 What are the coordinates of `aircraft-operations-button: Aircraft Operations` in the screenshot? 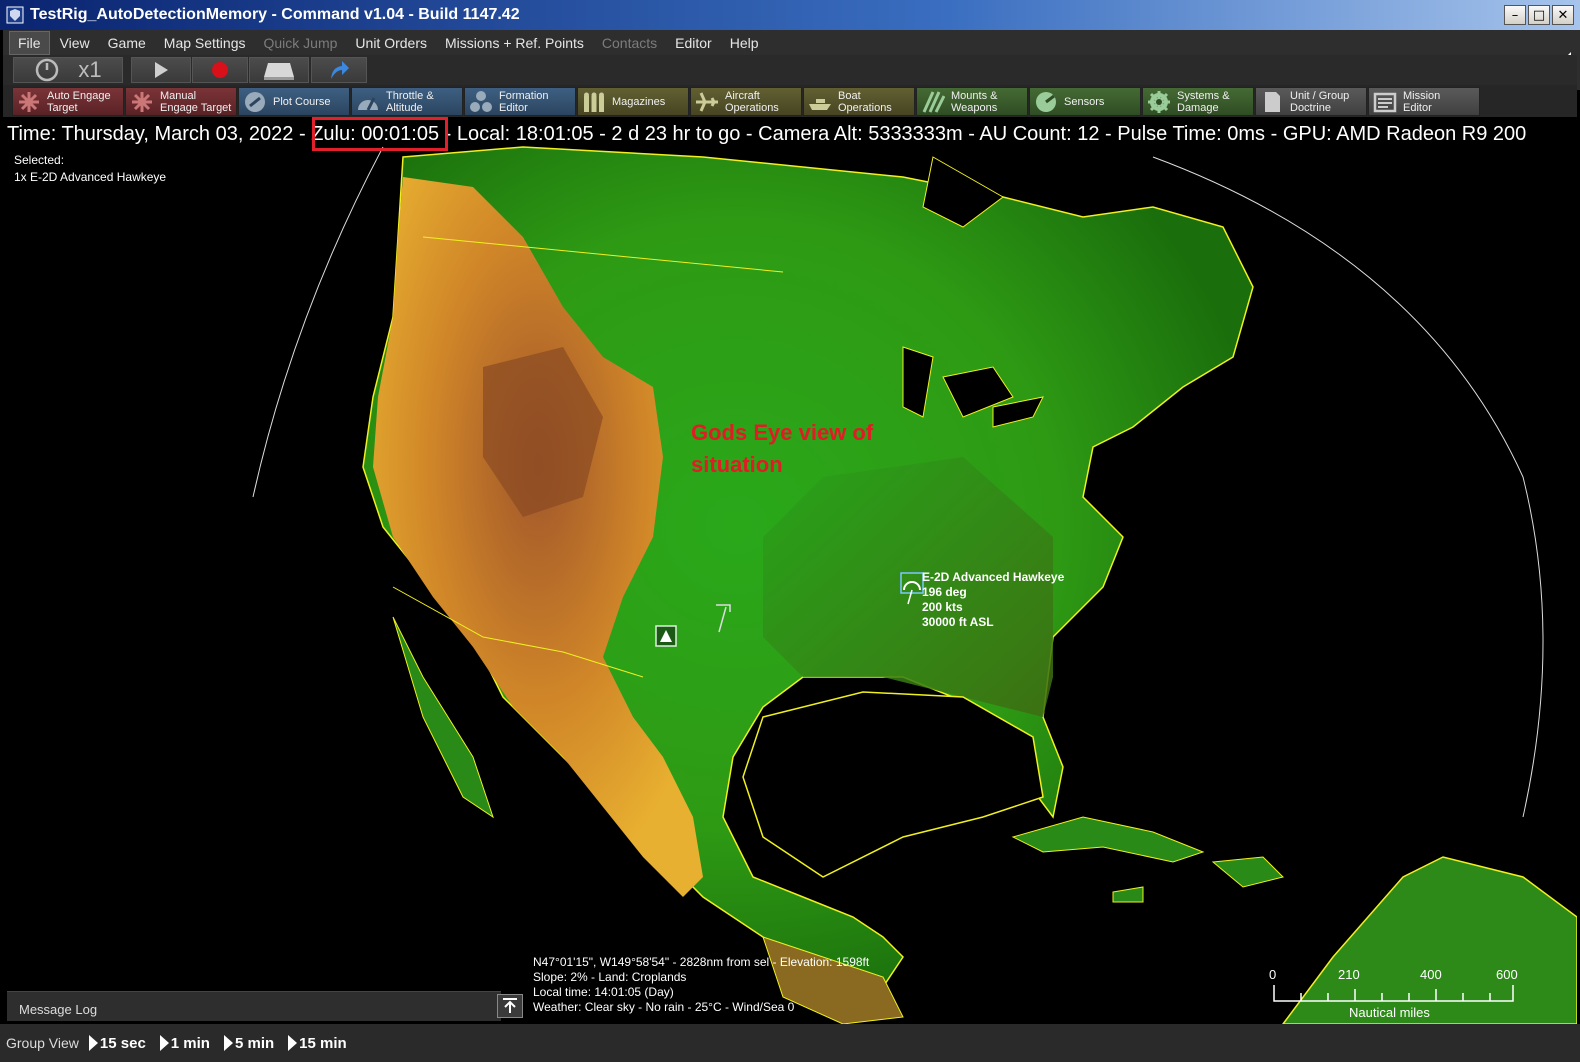 It's located at (746, 101).